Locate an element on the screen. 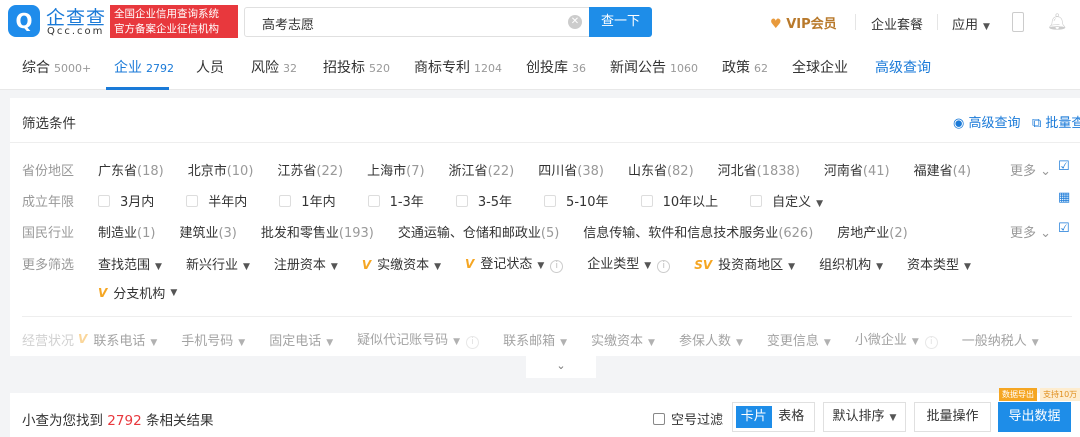  filter-dropdown: 资本类型 ▼ is located at coordinates (939, 263).